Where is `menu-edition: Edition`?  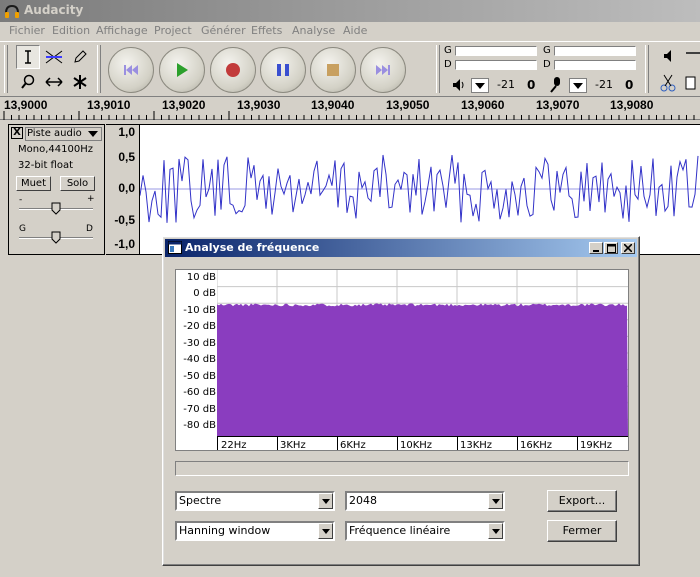 menu-edition: Edition is located at coordinates (71, 30).